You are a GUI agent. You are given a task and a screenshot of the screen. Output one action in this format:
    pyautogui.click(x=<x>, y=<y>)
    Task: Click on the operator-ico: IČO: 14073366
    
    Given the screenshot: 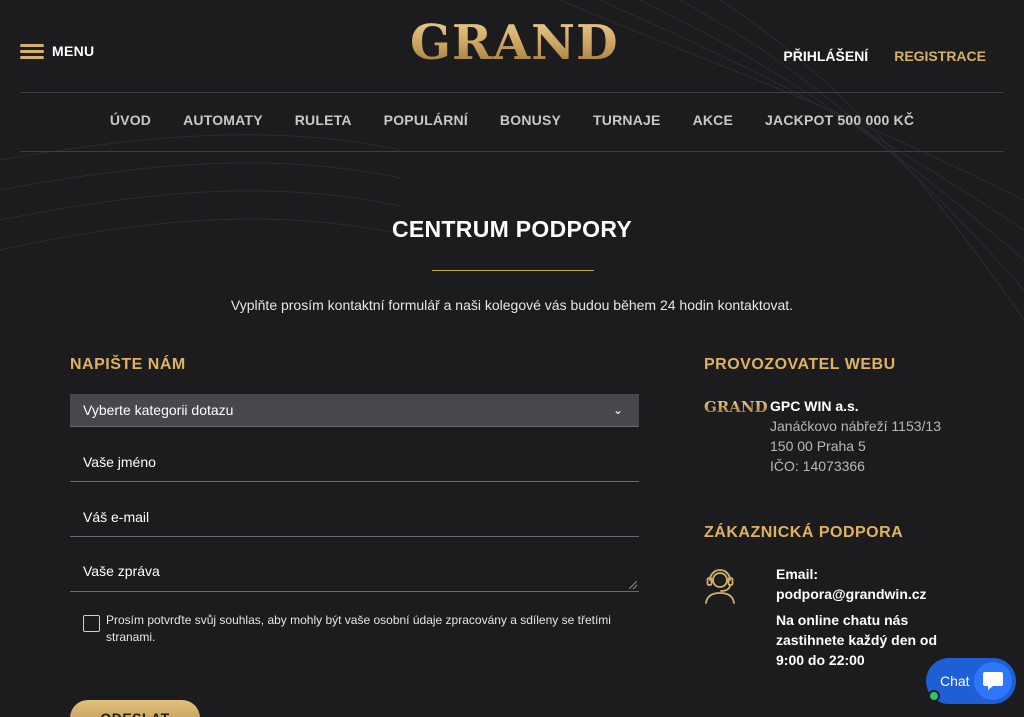 What is the action you would take?
    pyautogui.click(x=817, y=466)
    